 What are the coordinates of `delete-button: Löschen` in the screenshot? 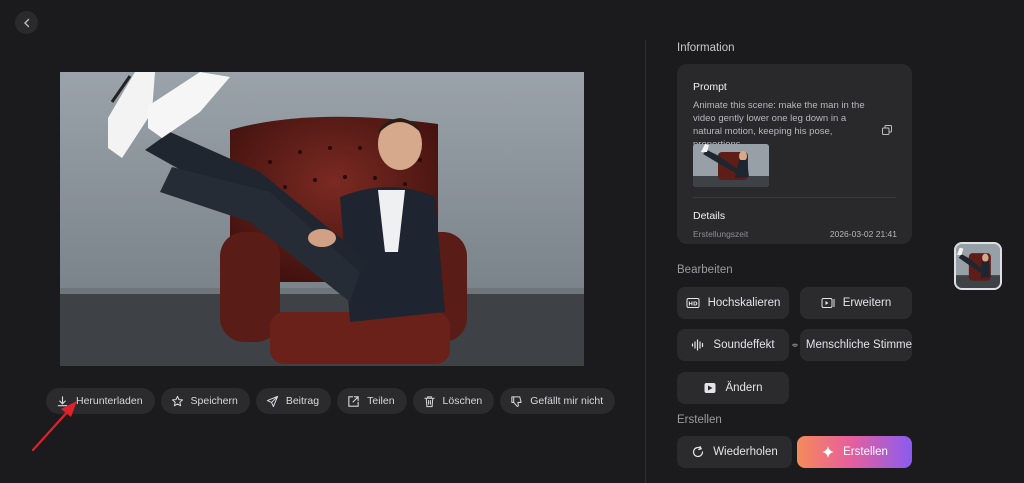 It's located at (453, 401).